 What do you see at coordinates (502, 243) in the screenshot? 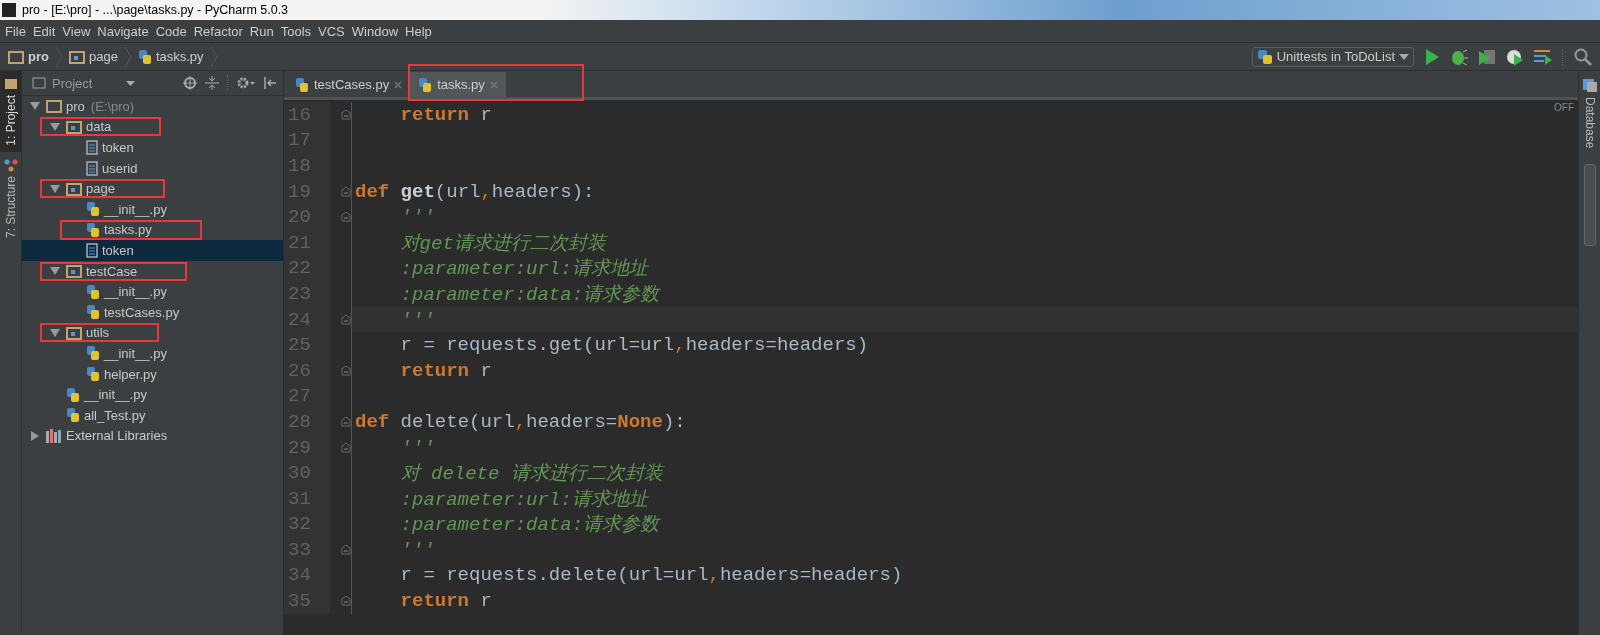
I see `code-line: 对get请求进行二次封装` at bounding box center [502, 243].